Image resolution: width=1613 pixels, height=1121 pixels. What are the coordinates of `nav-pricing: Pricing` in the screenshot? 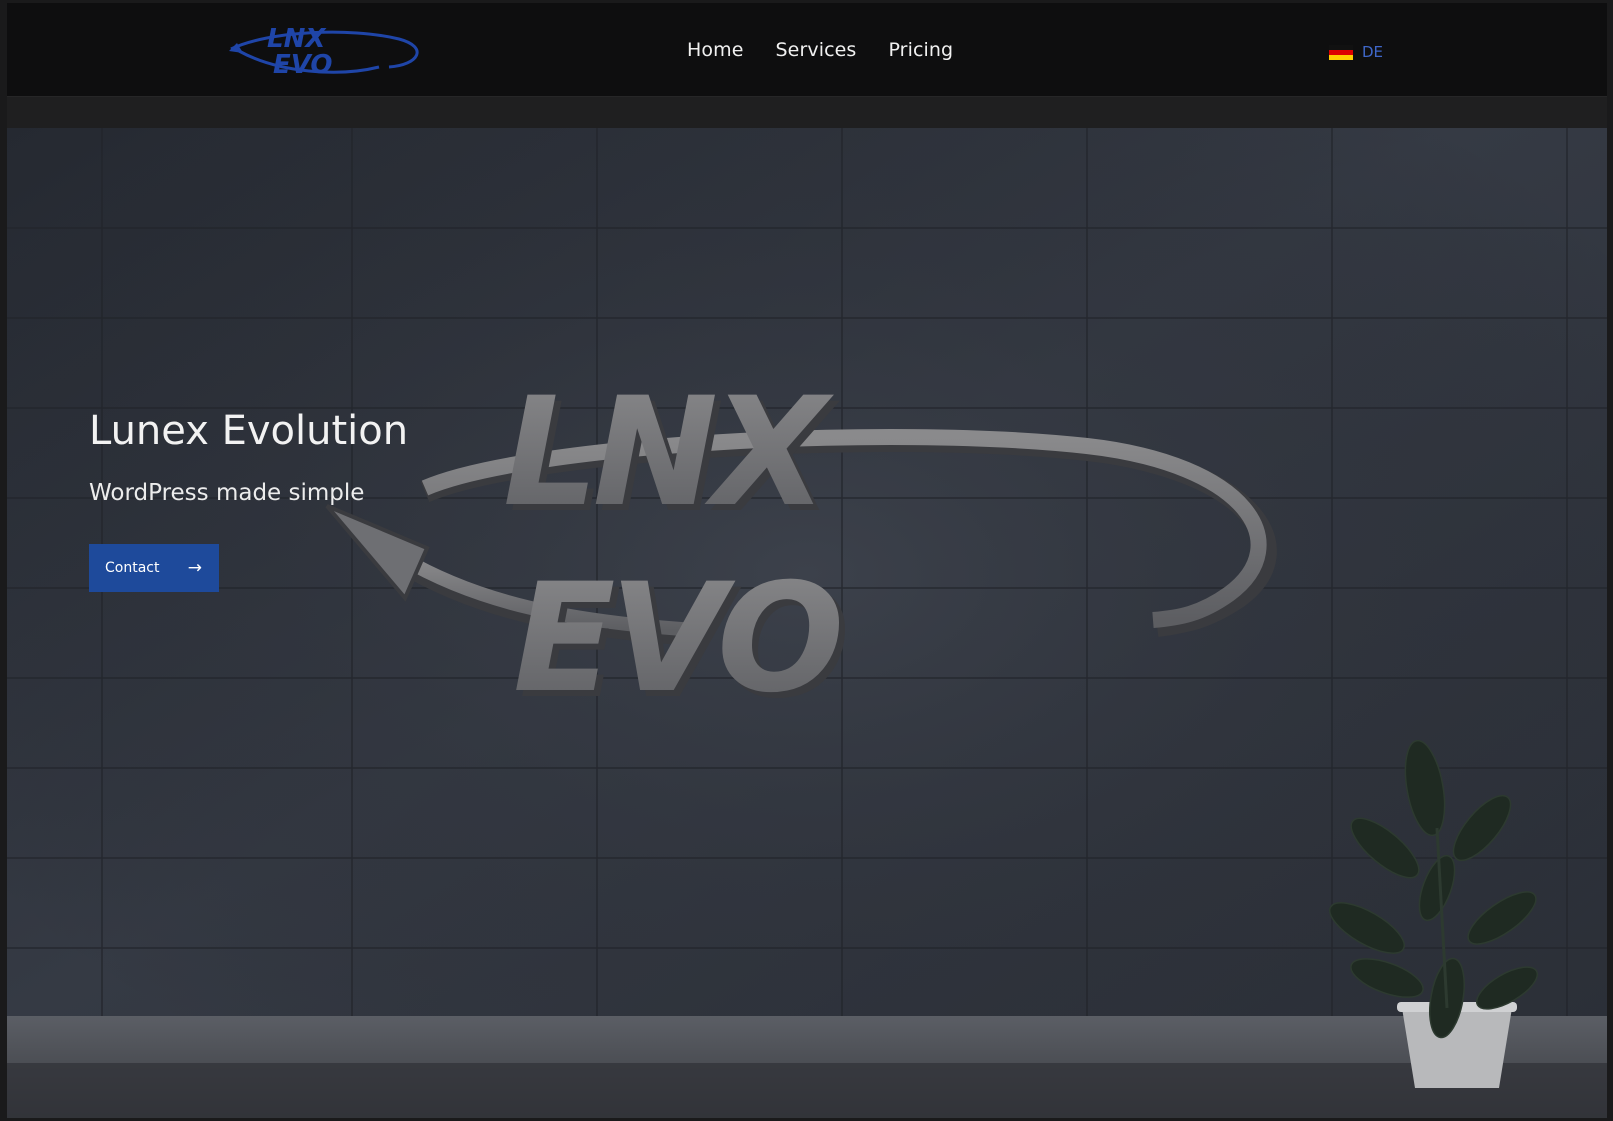 It's located at (920, 50).